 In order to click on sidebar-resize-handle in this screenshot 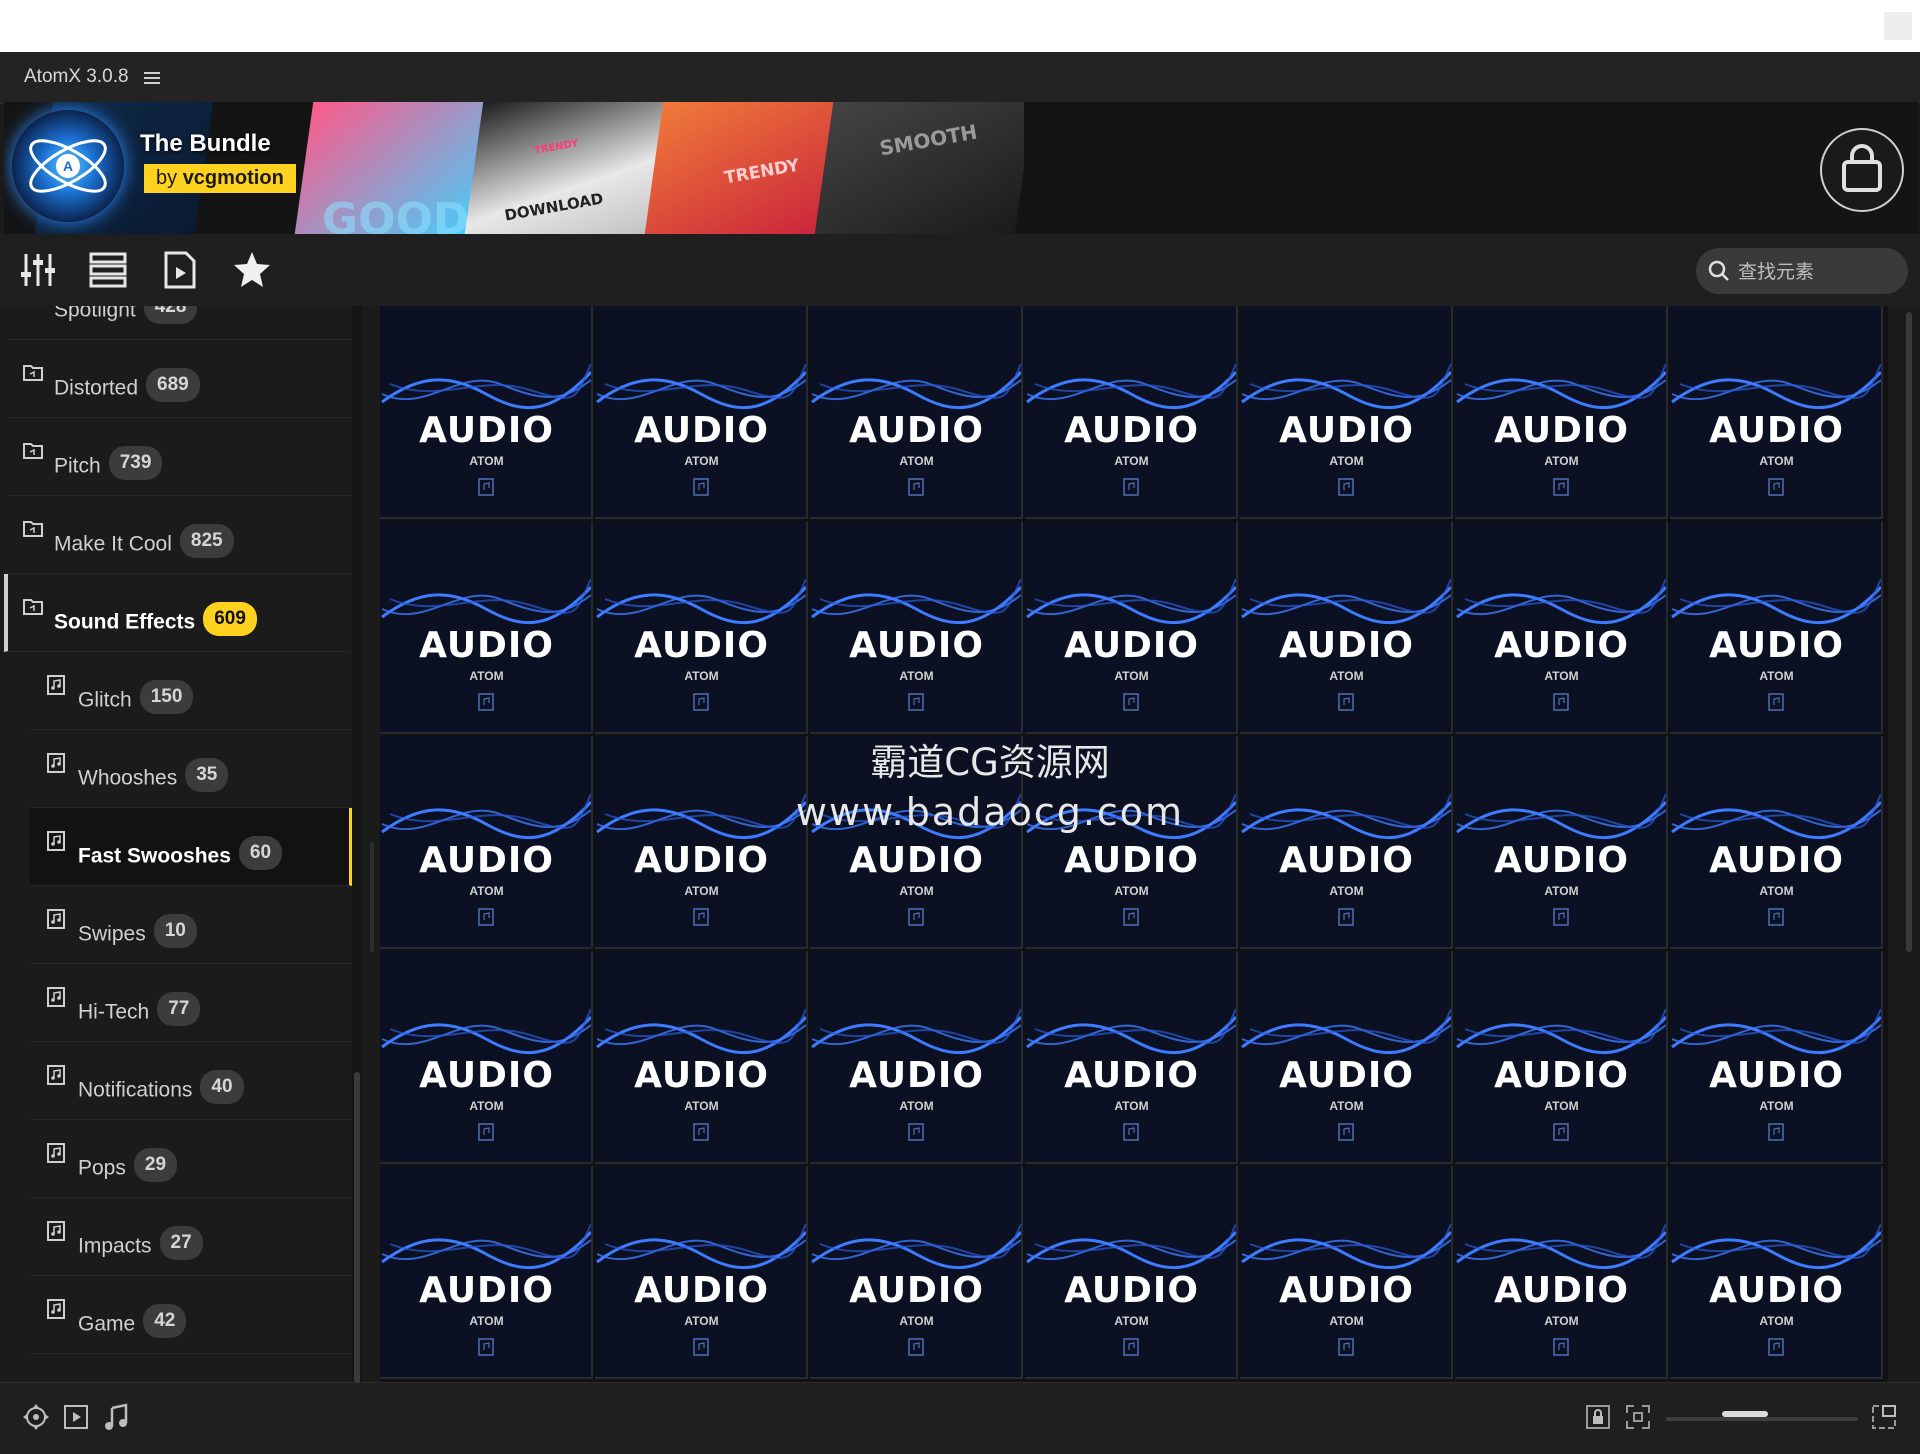, I will do `click(372, 897)`.